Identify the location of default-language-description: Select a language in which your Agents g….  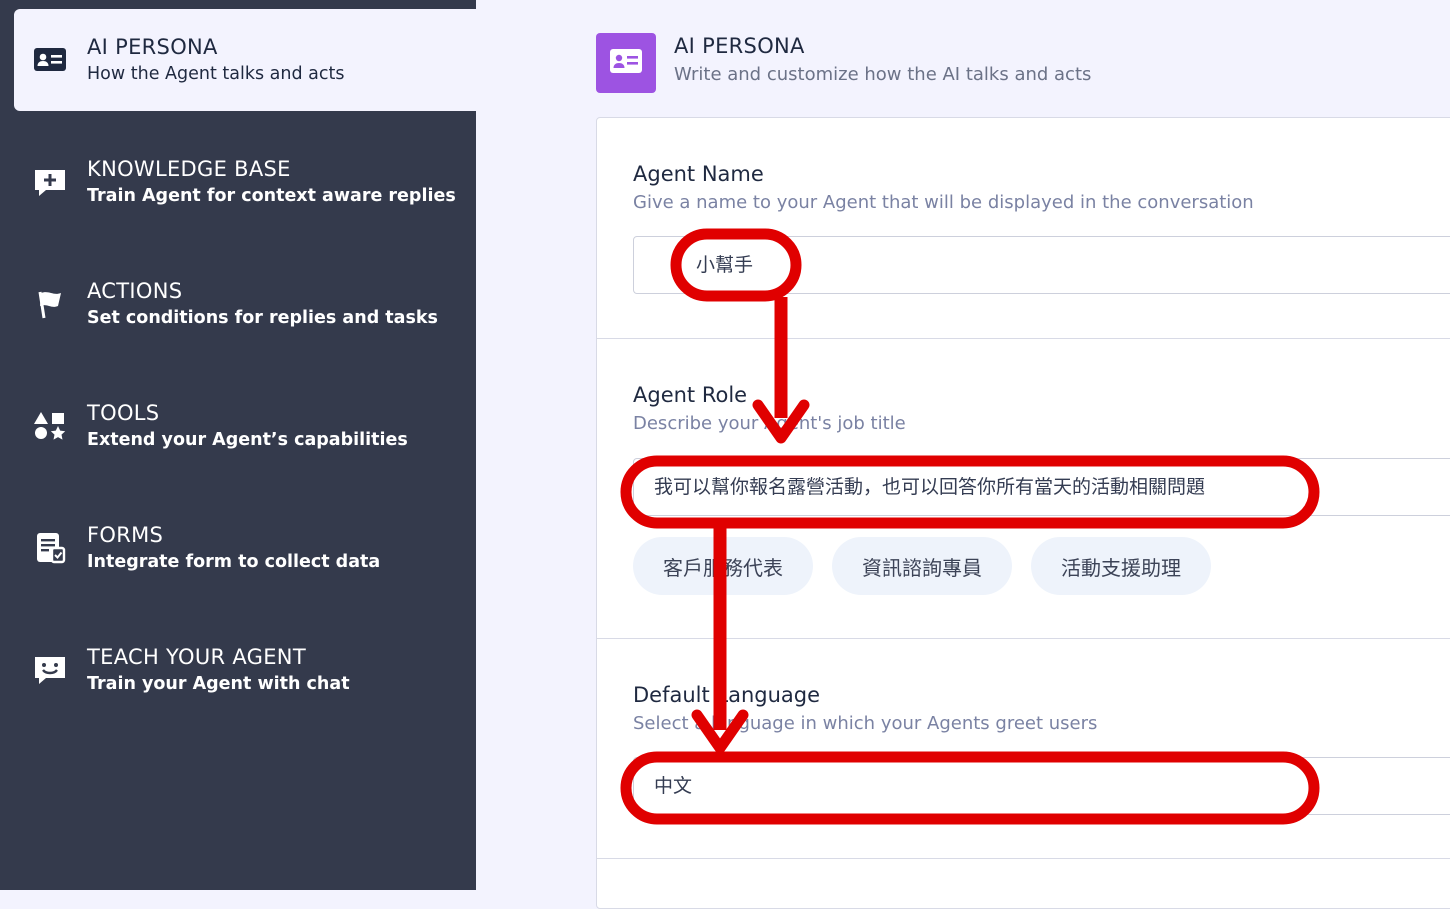
(865, 723).